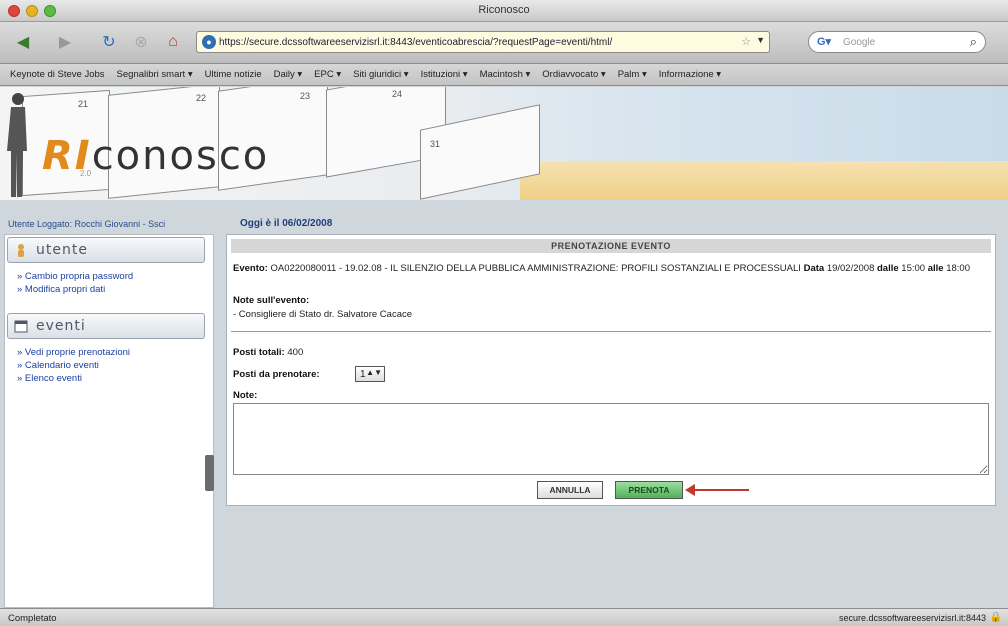 Image resolution: width=1008 pixels, height=626 pixels. What do you see at coordinates (87, 224) in the screenshot?
I see `logged-user-text: Utente Loggato: Rocchi Giovanni - Ssci` at bounding box center [87, 224].